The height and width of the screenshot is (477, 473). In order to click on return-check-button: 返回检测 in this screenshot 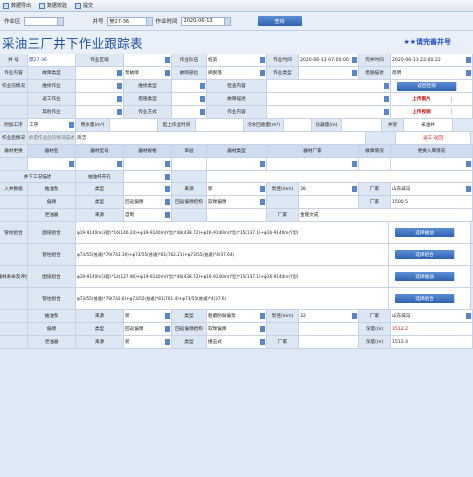, I will do `click(427, 86)`.